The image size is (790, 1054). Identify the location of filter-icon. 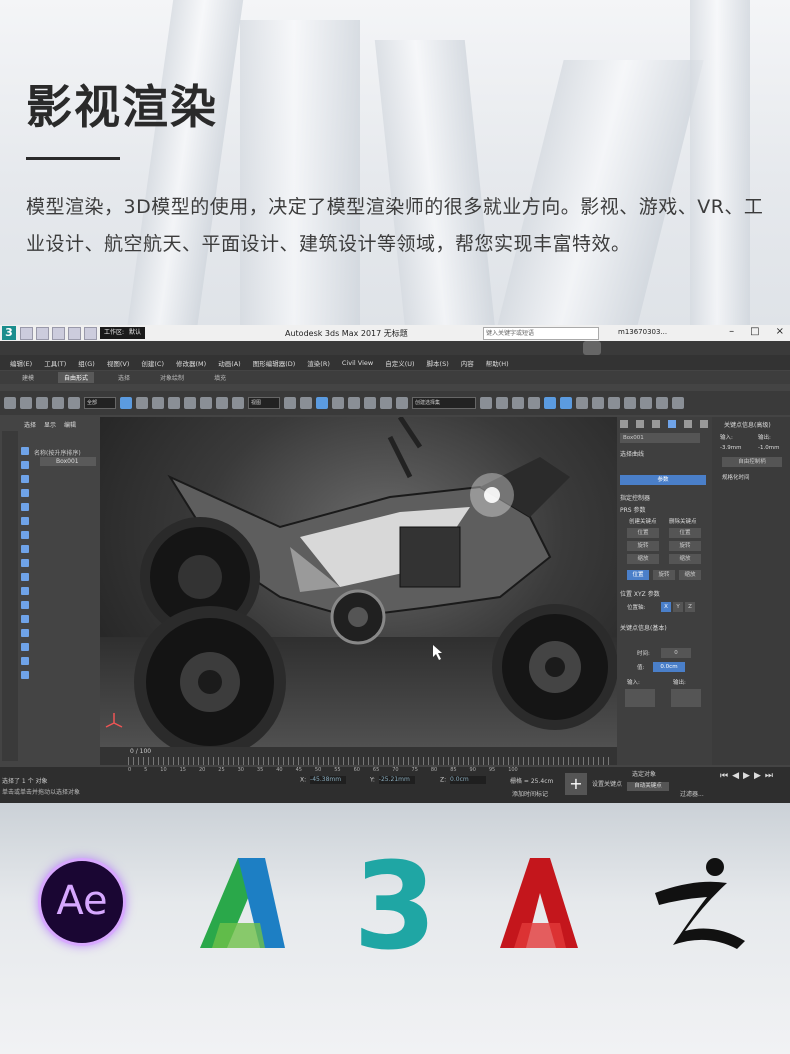
(25, 661).